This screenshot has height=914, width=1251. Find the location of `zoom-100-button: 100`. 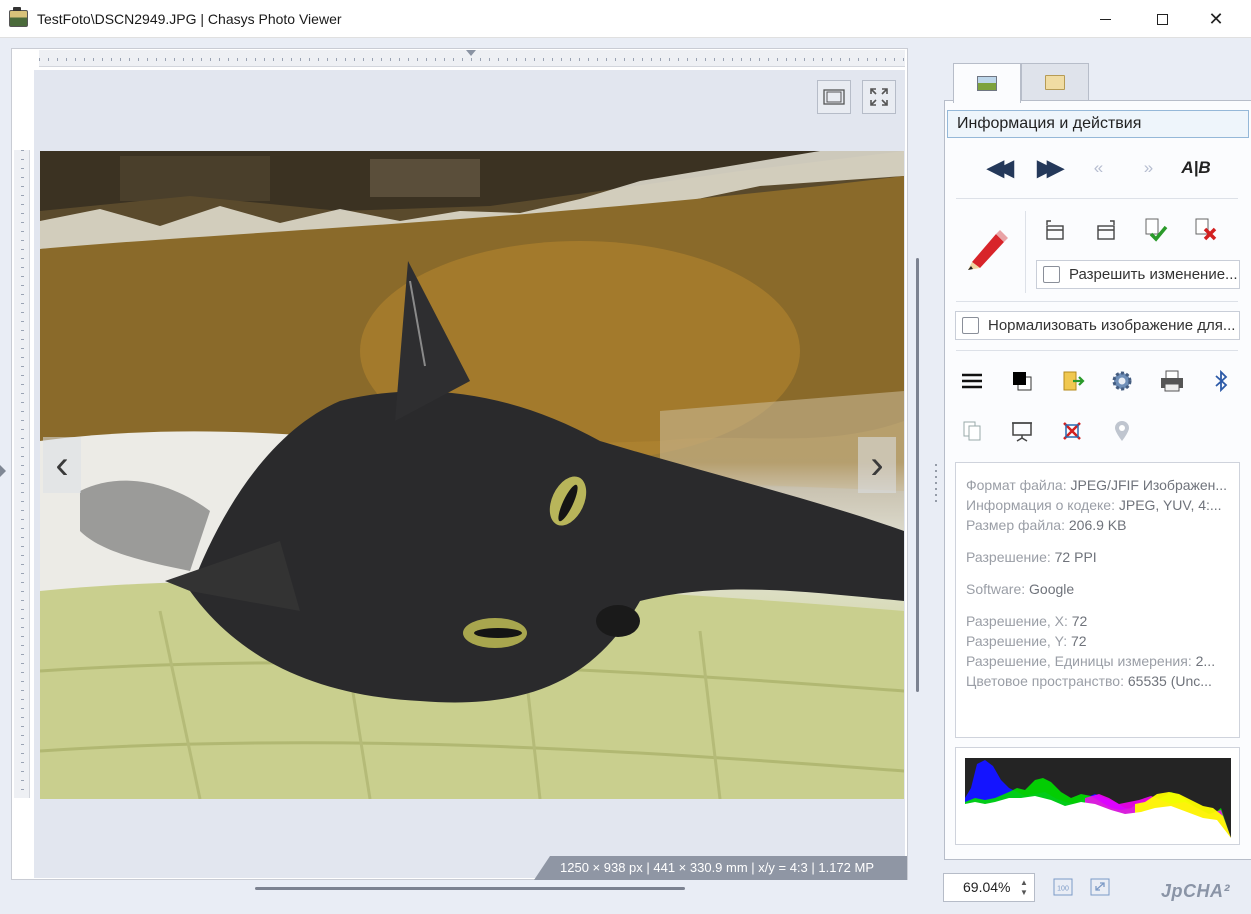

zoom-100-button: 100 is located at coordinates (1063, 887).